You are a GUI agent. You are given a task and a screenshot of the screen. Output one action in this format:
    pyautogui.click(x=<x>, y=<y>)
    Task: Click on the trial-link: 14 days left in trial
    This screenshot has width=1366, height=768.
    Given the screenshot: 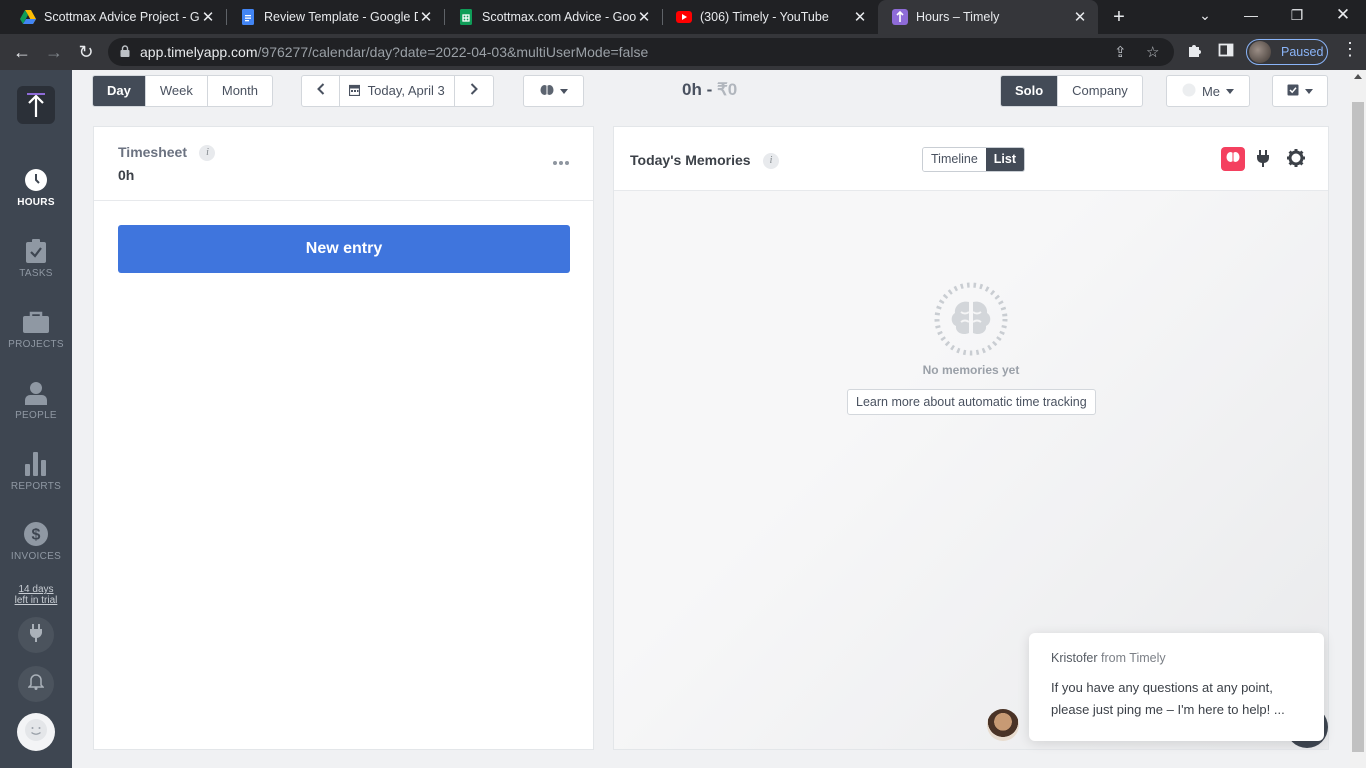 What is the action you would take?
    pyautogui.click(x=36, y=595)
    